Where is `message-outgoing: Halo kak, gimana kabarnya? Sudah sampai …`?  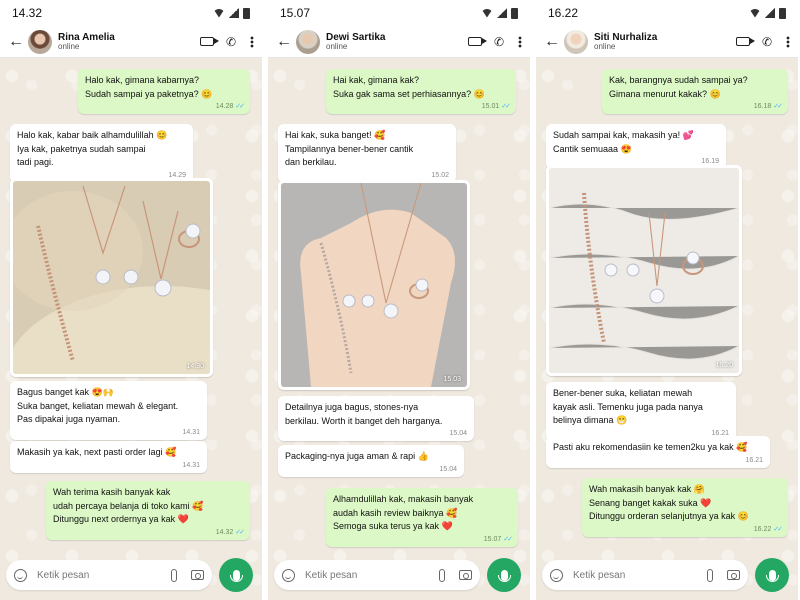 message-outgoing: Halo kak, gimana kabarnya? Sudah sampai … is located at coordinates (164, 91).